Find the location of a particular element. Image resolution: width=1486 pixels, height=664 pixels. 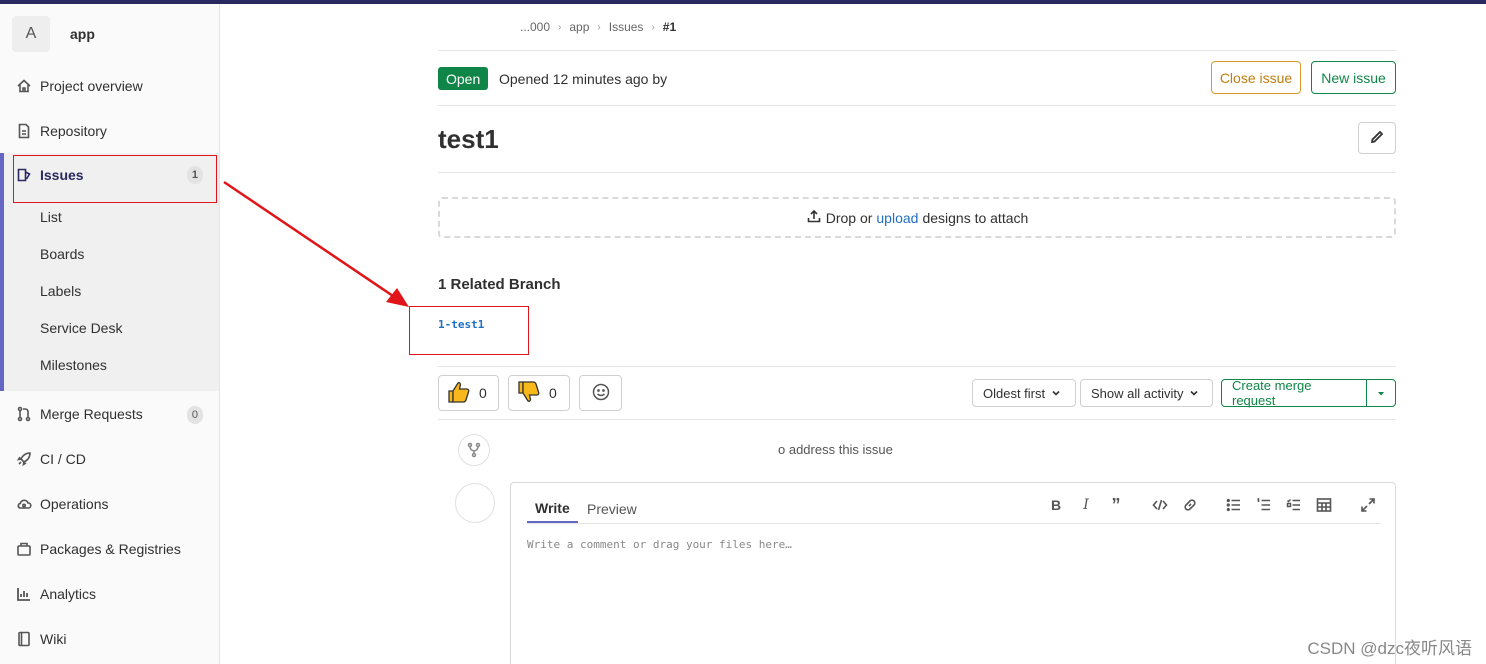

upload-link: upload is located at coordinates (897, 218).